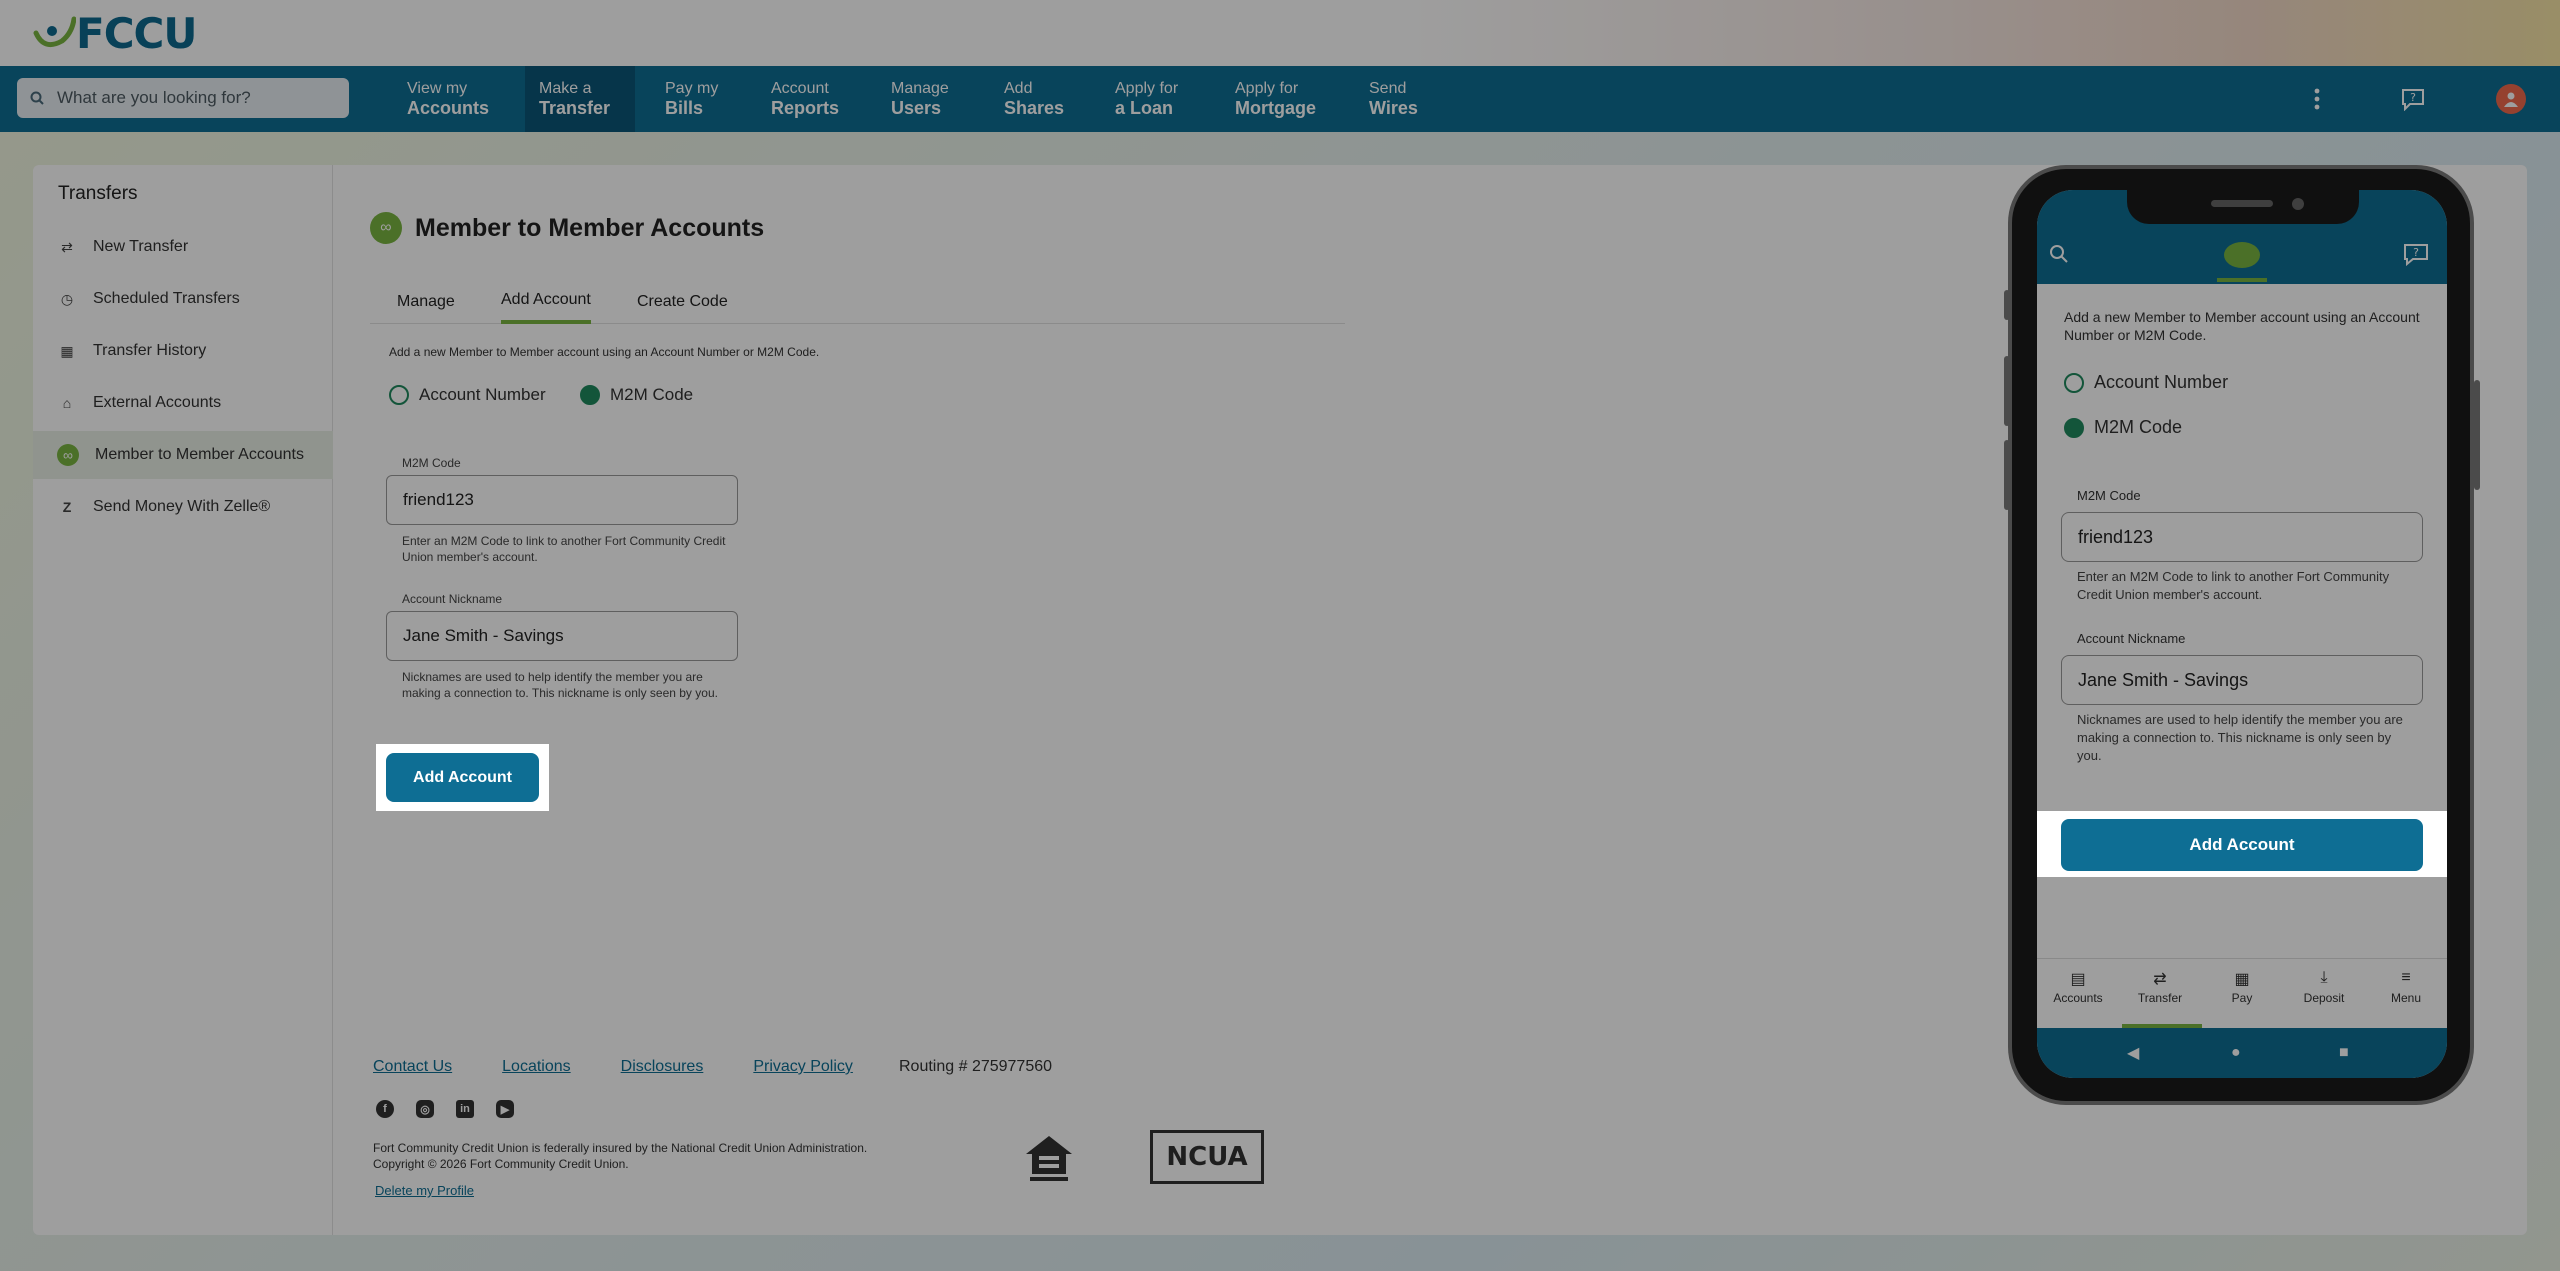  I want to click on add-account-button: Add Account, so click(462, 777).